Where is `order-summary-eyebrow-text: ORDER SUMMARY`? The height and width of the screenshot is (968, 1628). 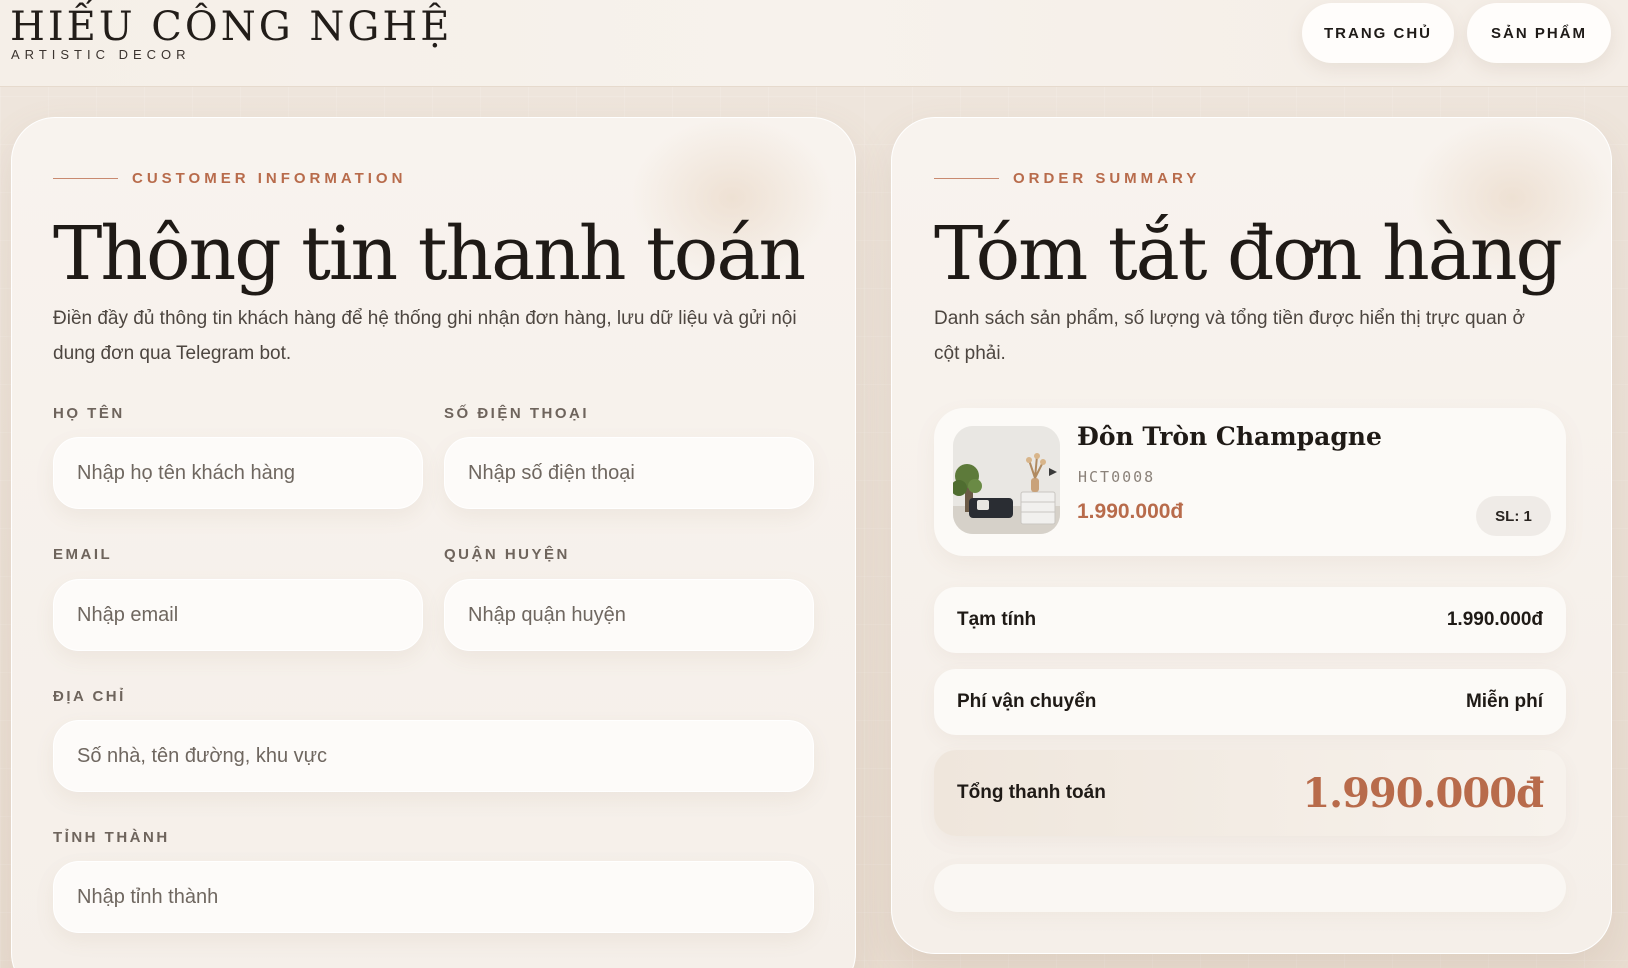
order-summary-eyebrow-text: ORDER SUMMARY is located at coordinates (1107, 178).